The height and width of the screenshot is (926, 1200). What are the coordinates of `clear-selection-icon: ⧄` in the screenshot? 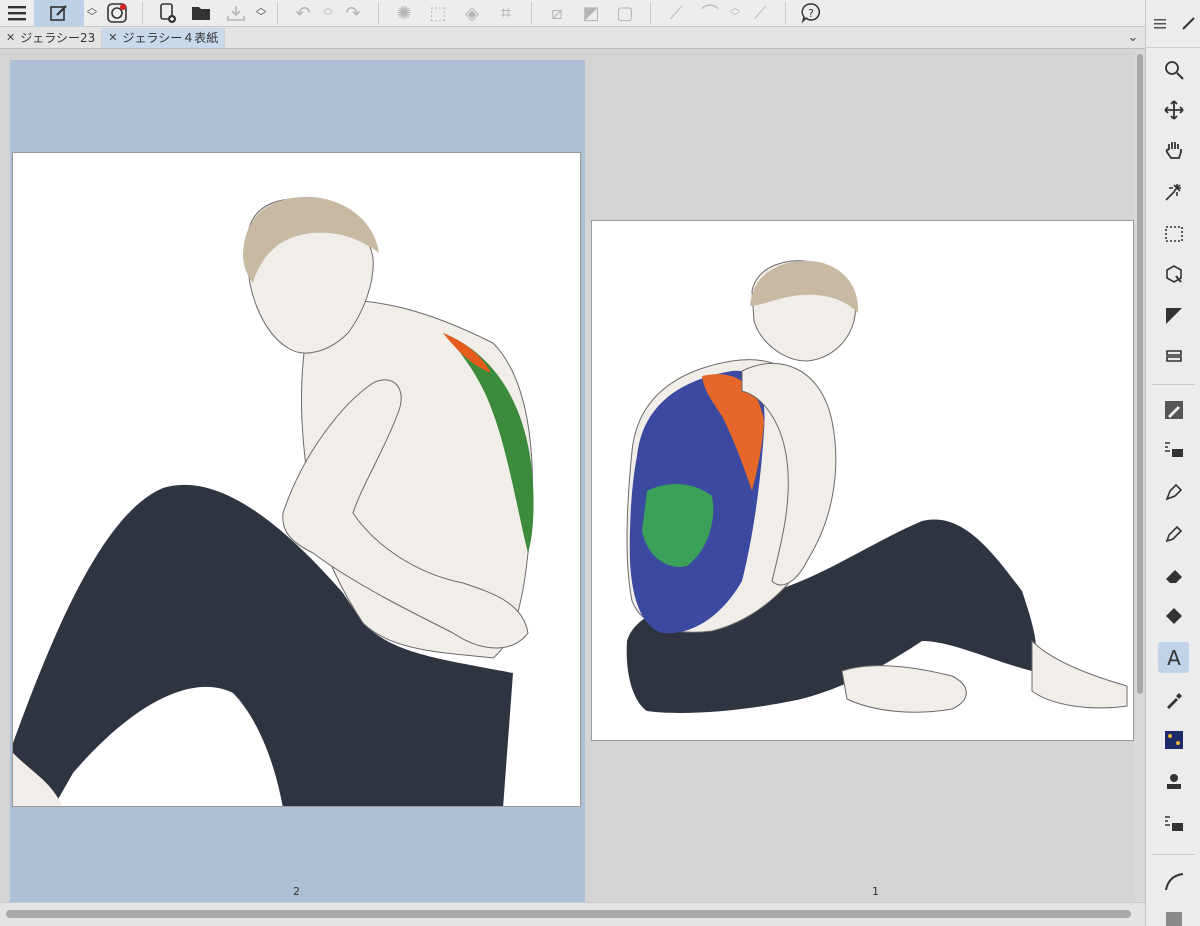 It's located at (557, 13).